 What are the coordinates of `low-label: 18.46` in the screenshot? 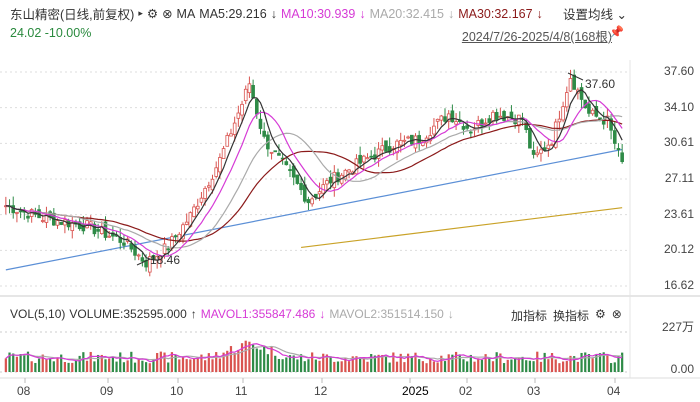 It's located at (165, 260).